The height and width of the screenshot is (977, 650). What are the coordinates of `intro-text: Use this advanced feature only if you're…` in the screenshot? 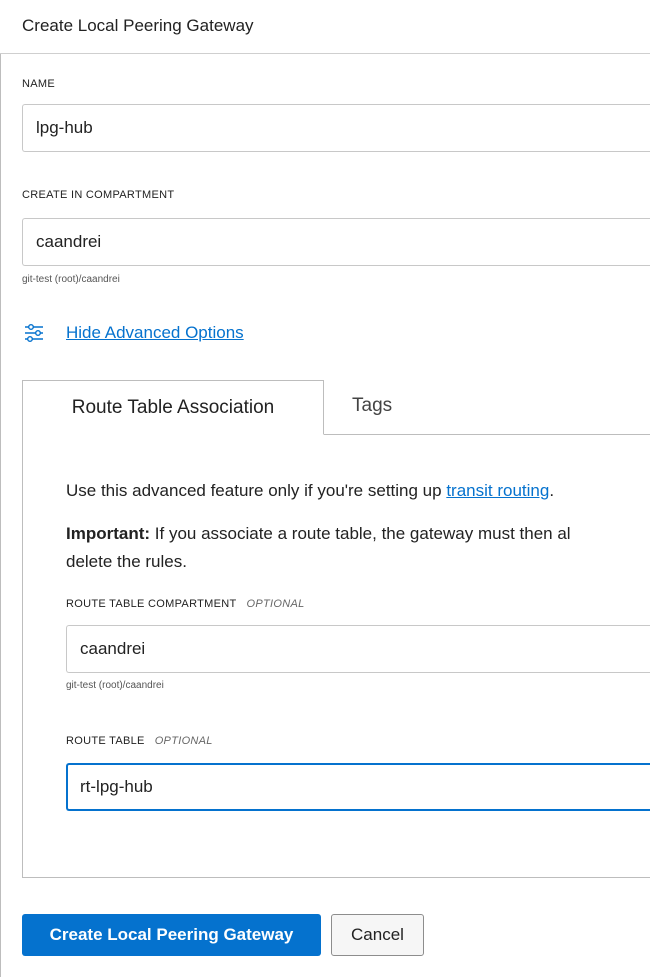 It's located at (310, 491).